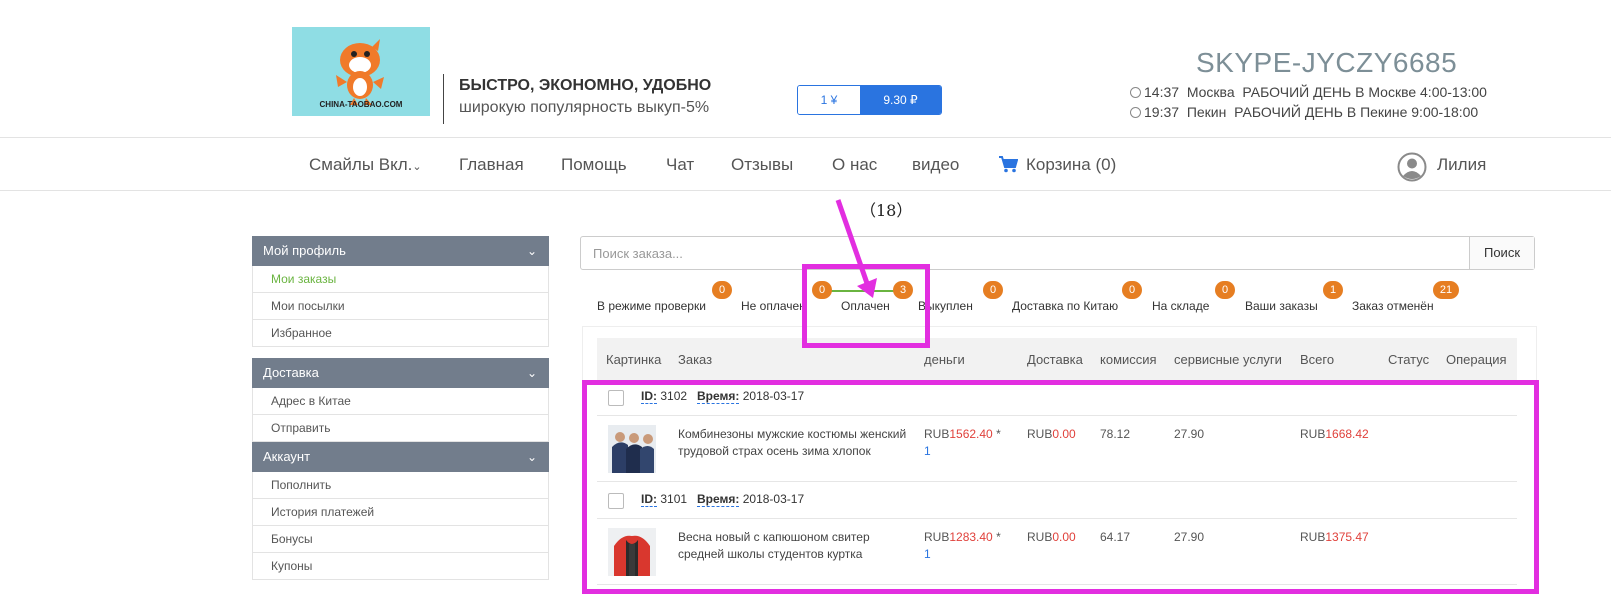 This screenshot has height=594, width=1611. I want to click on slogan-subtitle: широкую популярность выкуп-5%, so click(584, 107).